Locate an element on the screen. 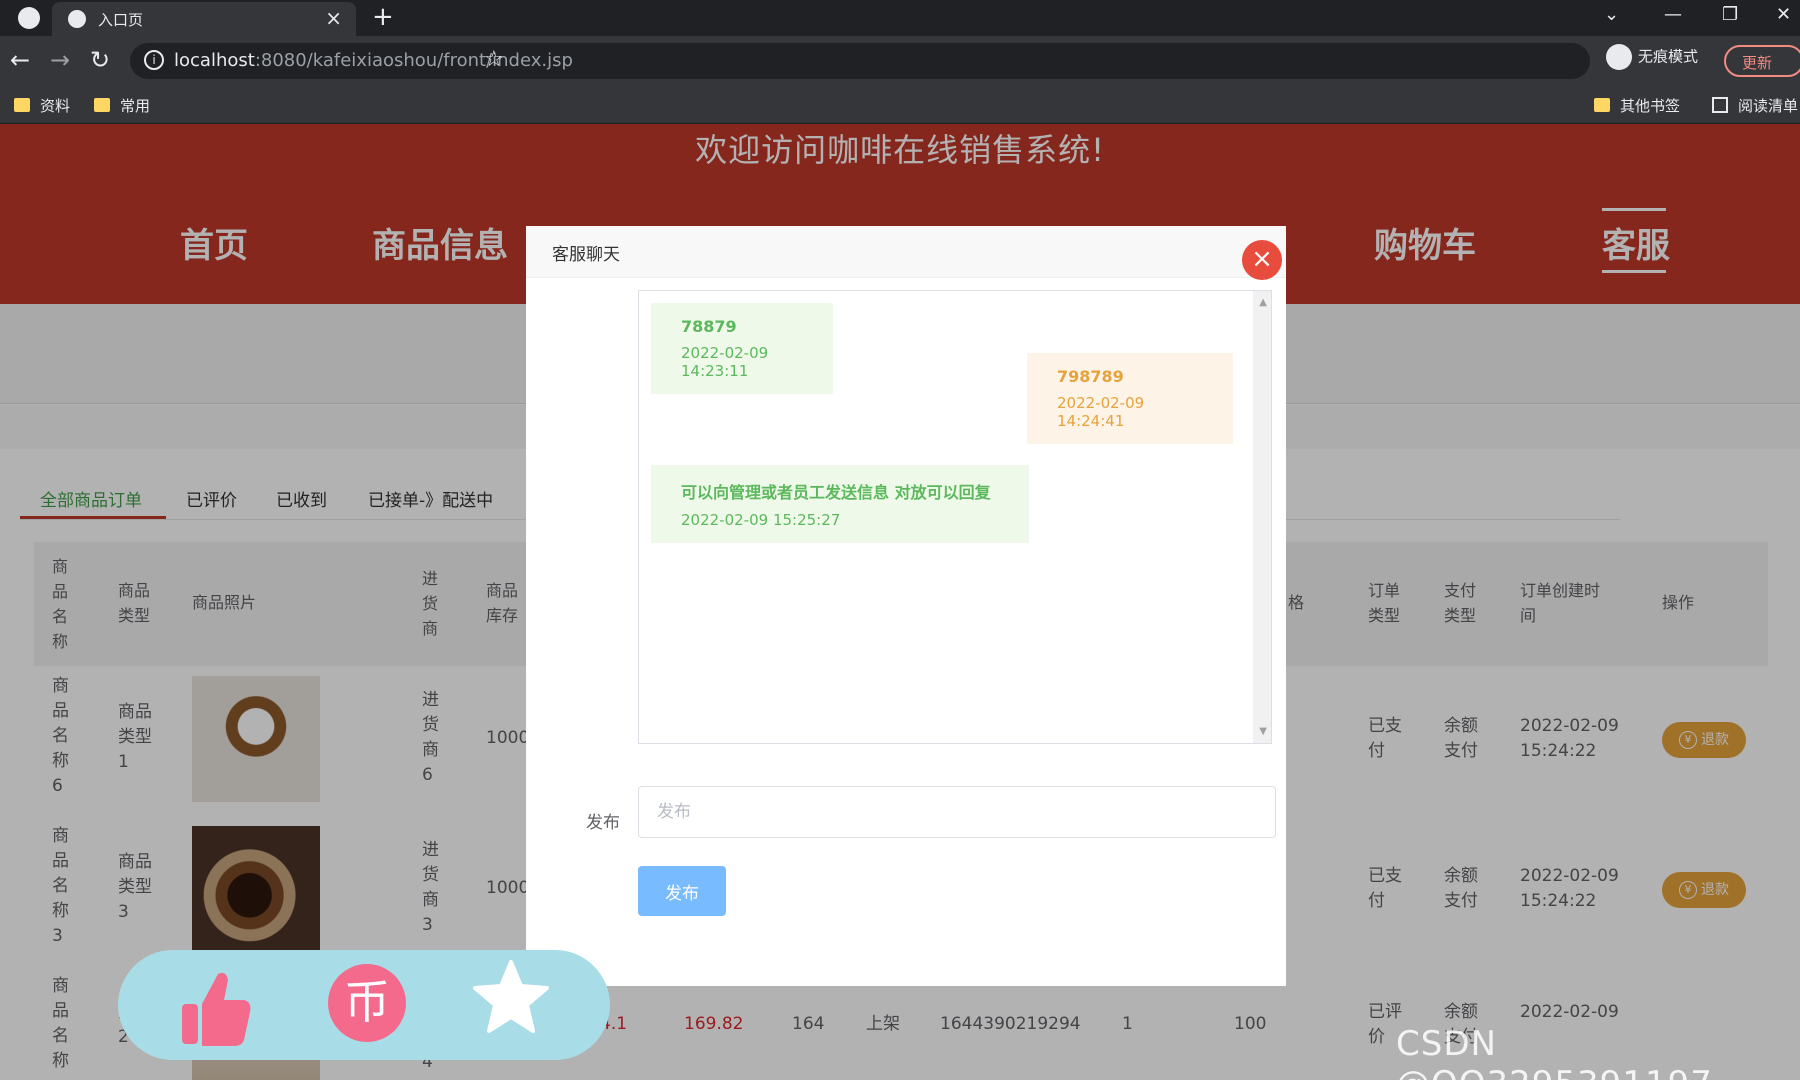 The image size is (1800, 1080). close-icon: × is located at coordinates (1262, 260).